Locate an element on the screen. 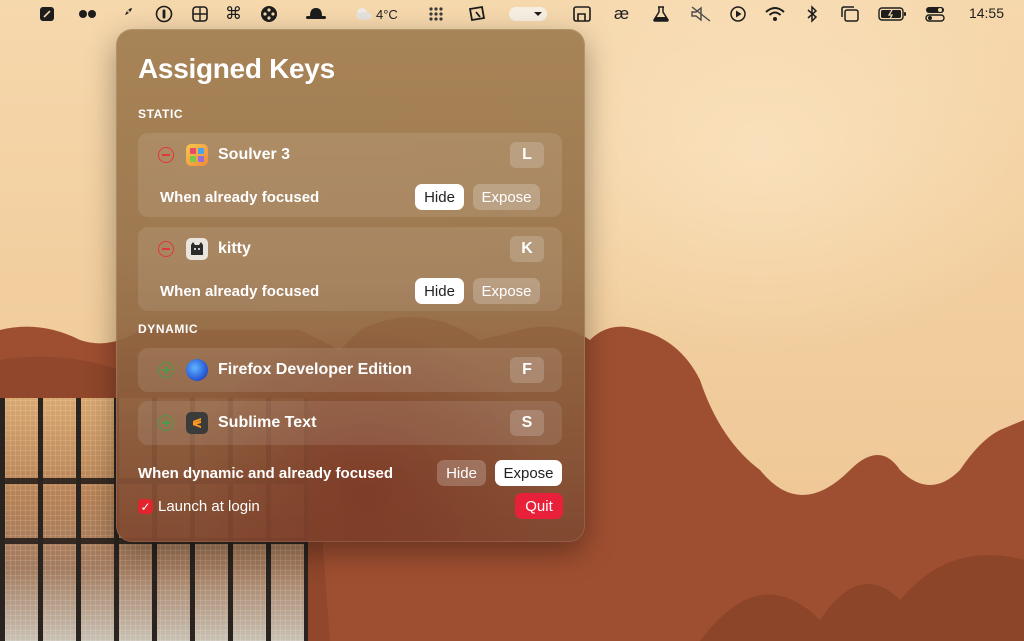 The image size is (1024, 641). mute-icon is located at coordinates (701, 14).